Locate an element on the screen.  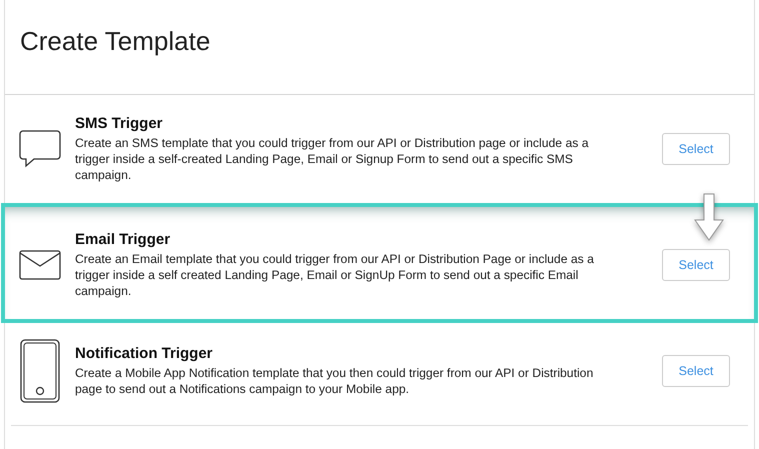
template-description: Create a Mobile App Notification template that you then could trigger from our API or Distribution page to send out a Notifications campaign to your Mobile app. is located at coordinates (334, 381).